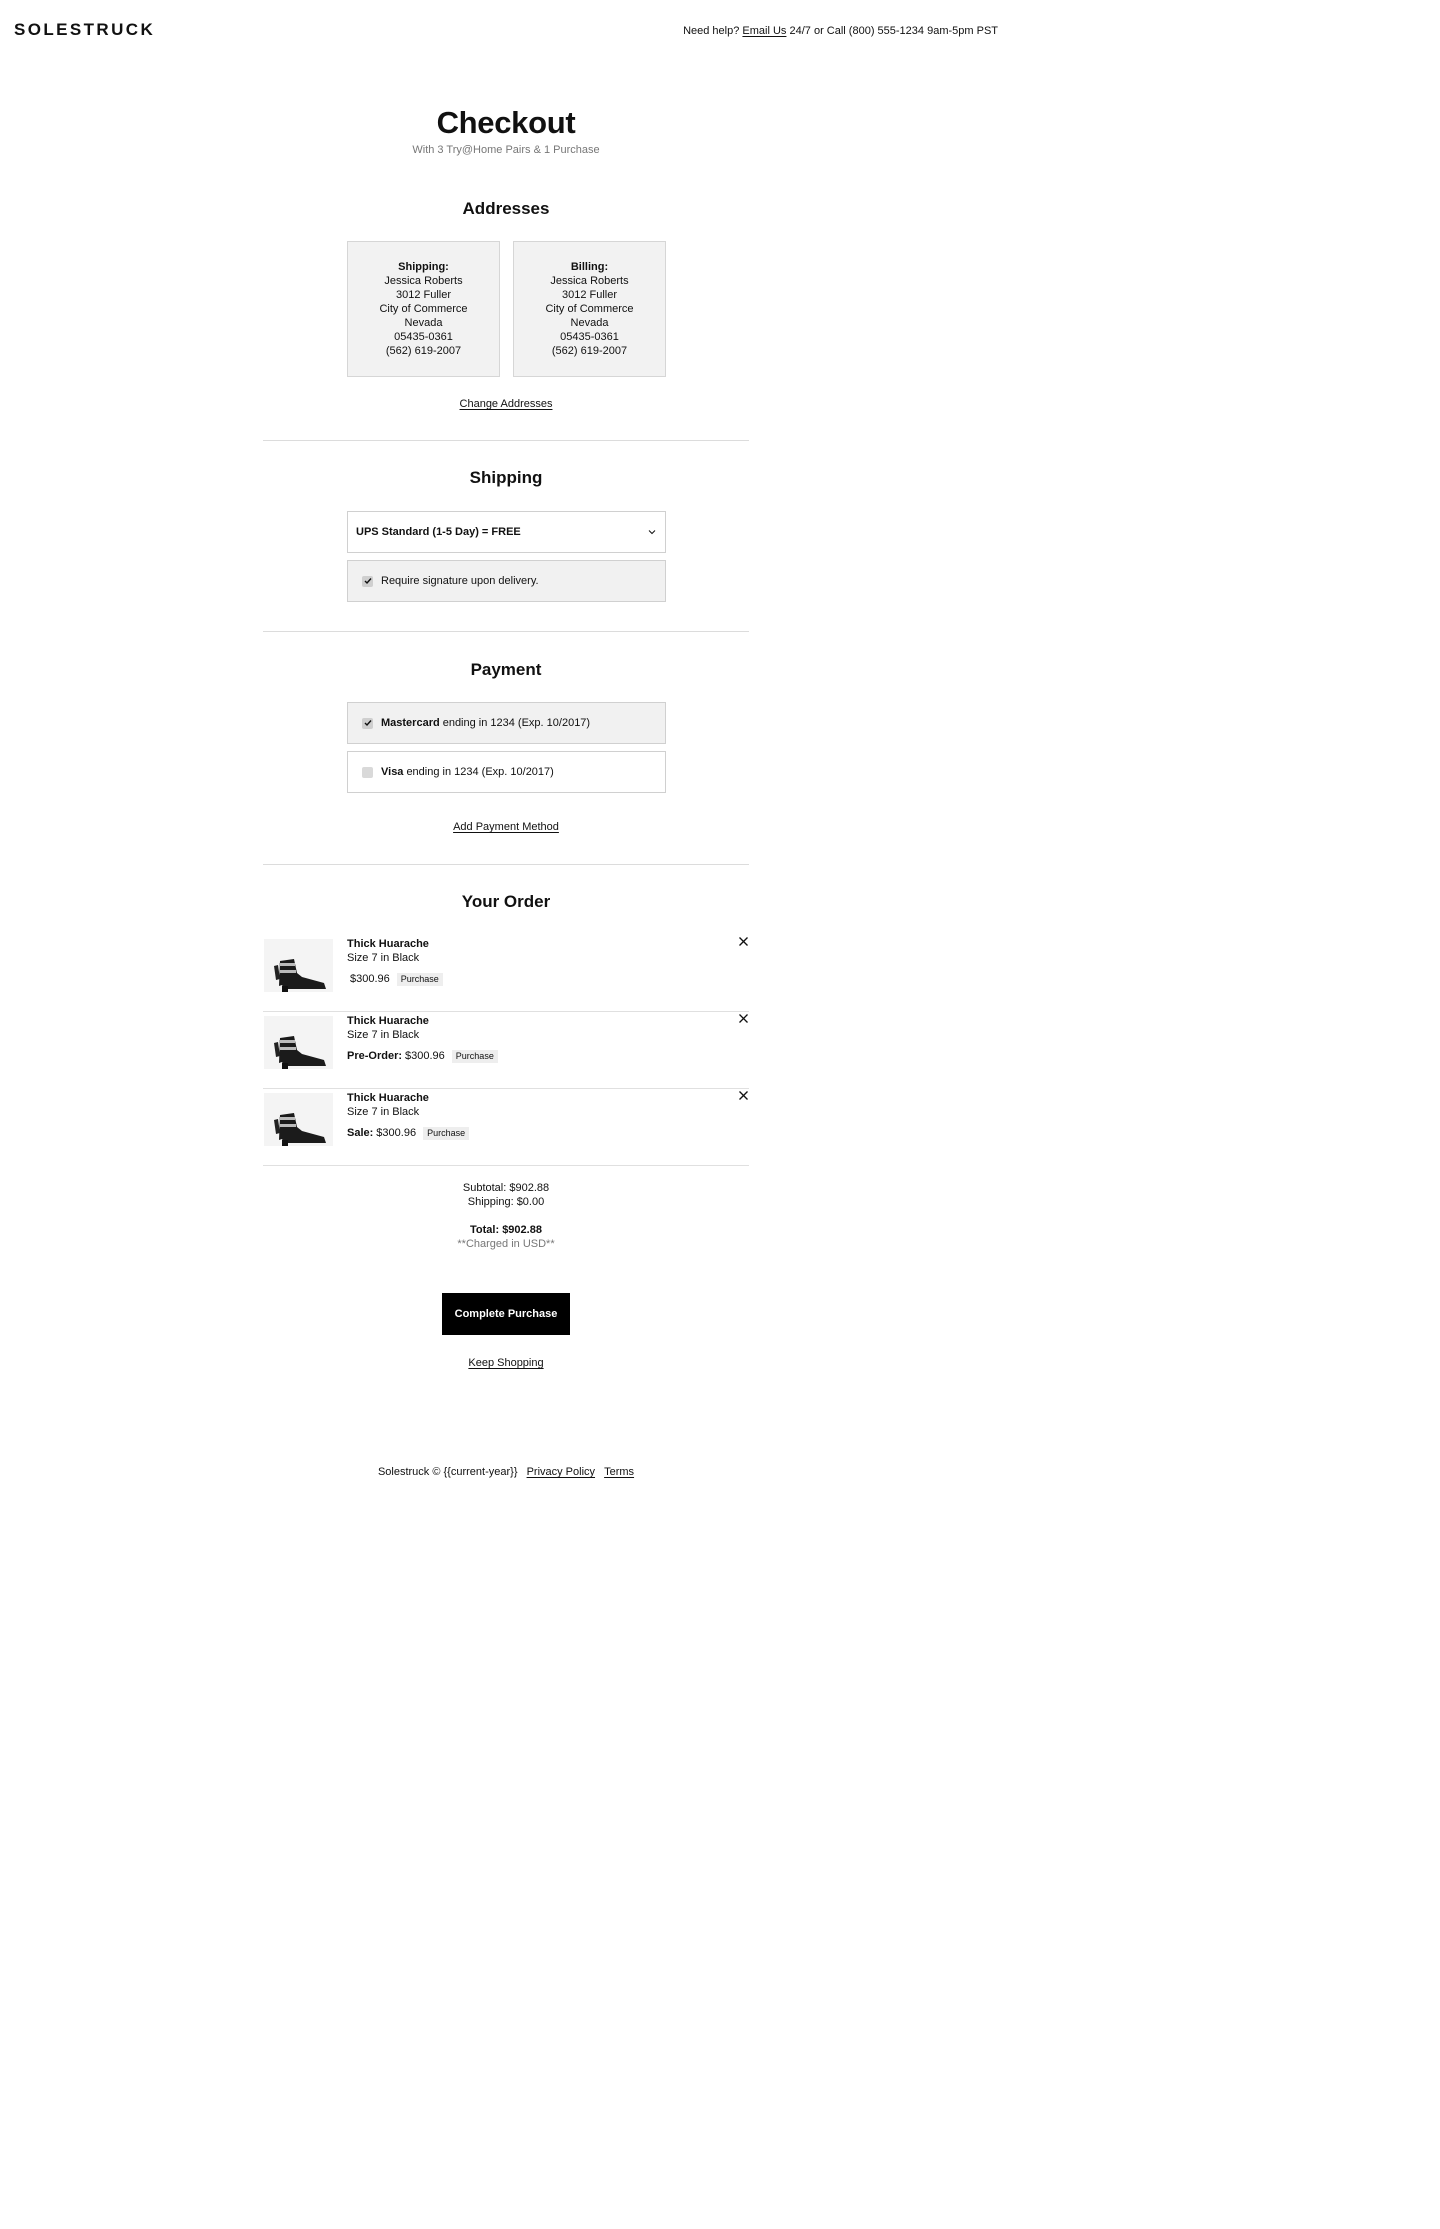  What do you see at coordinates (375, 1056) in the screenshot?
I see `price-prefix: Pre-Order:` at bounding box center [375, 1056].